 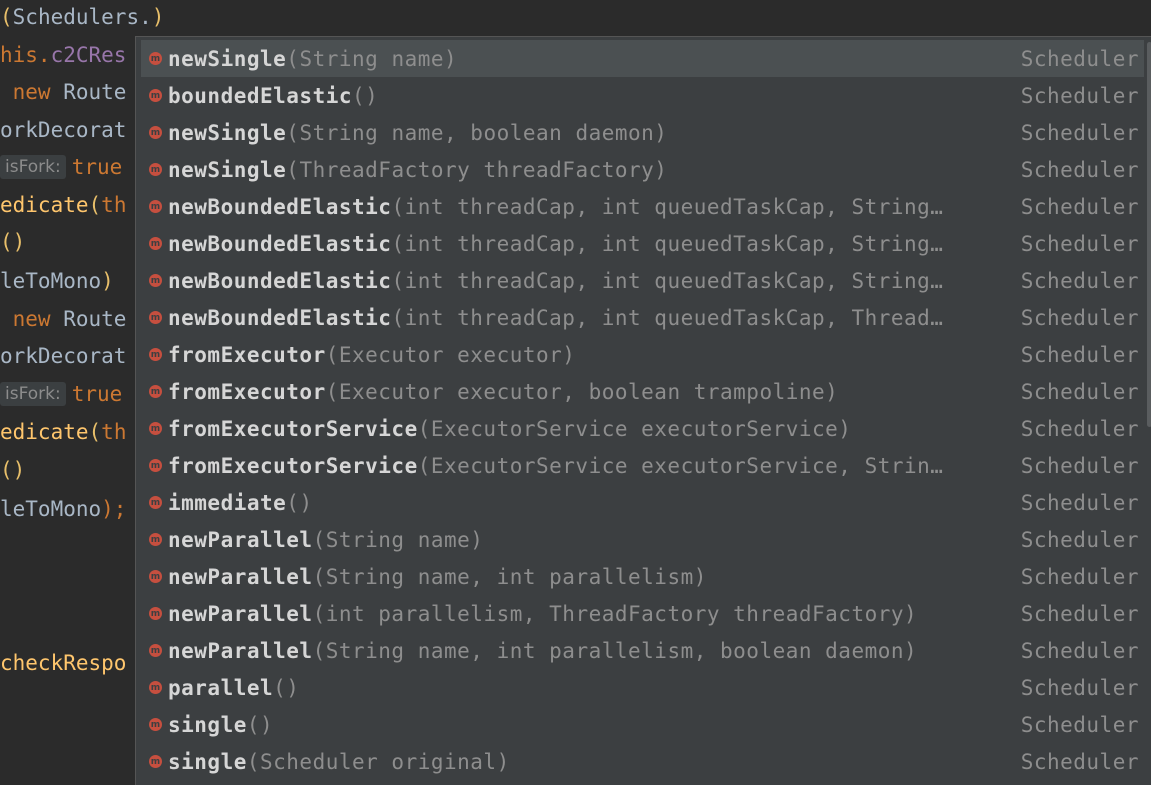 I want to click on method-name: parallel, so click(x=221, y=687).